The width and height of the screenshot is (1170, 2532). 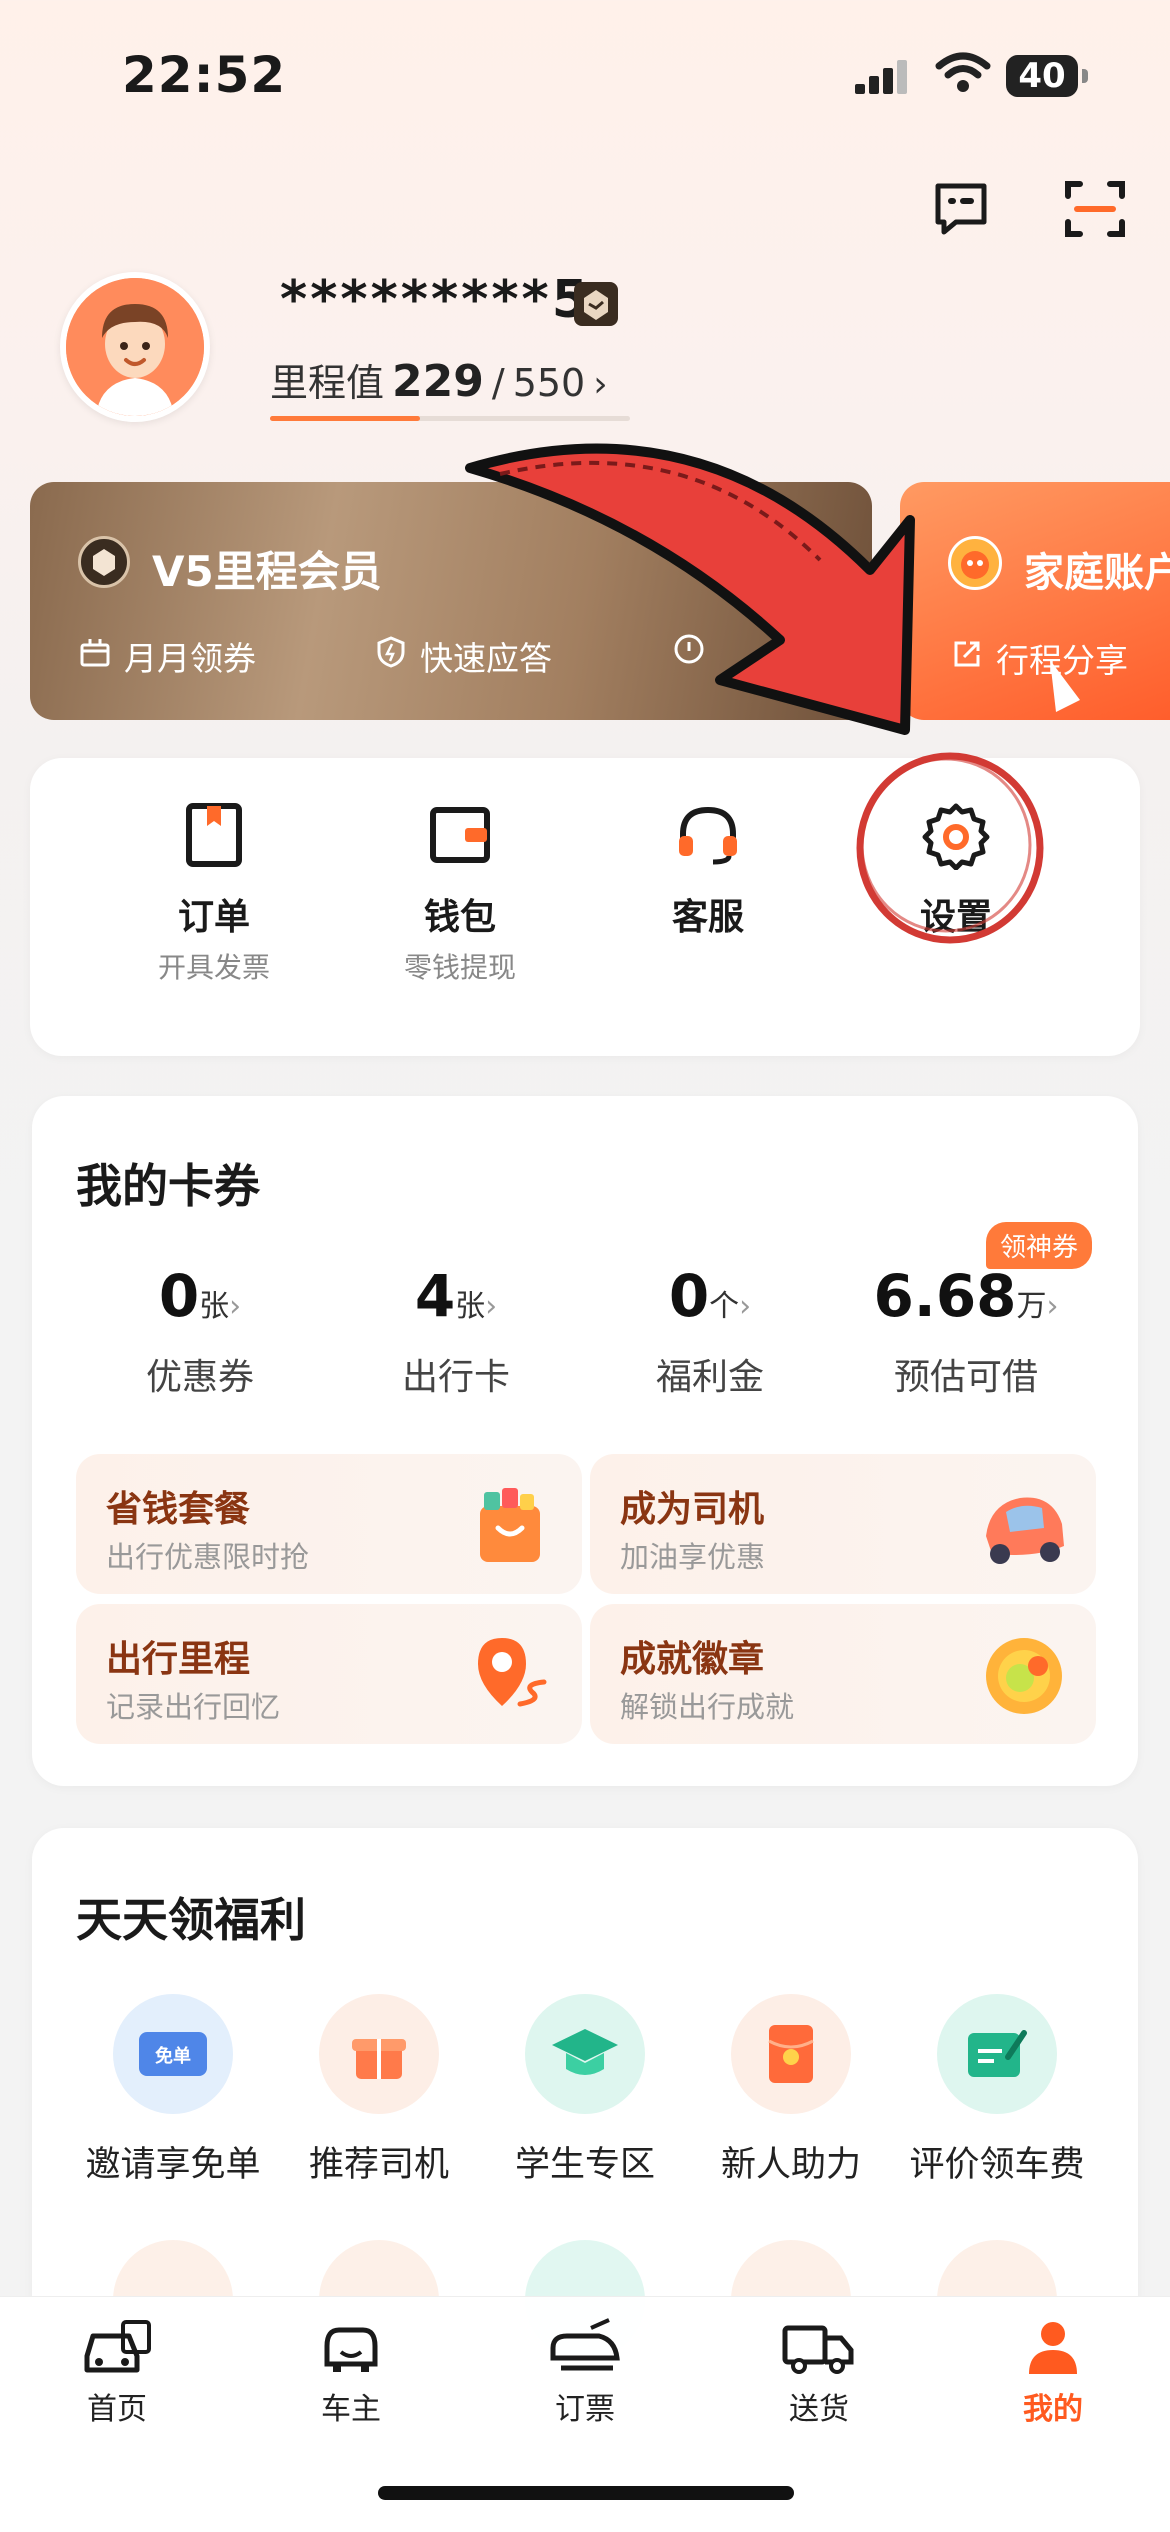 What do you see at coordinates (178, 1659) in the screenshot?
I see `promo-title: 出行里程` at bounding box center [178, 1659].